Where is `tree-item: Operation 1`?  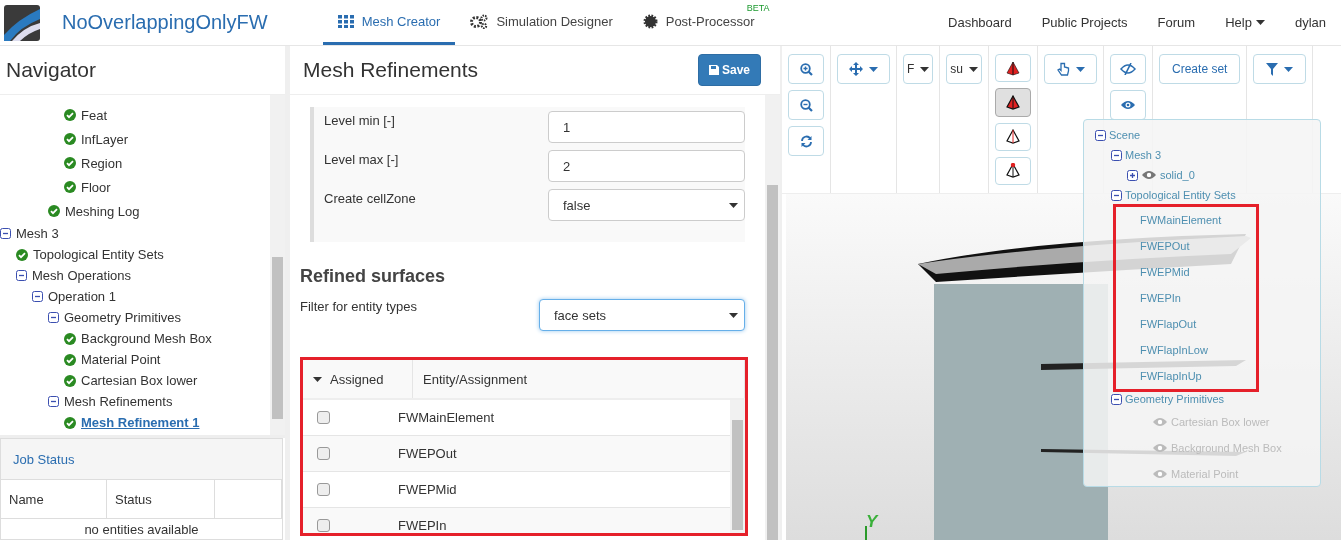 tree-item: Operation 1 is located at coordinates (74, 296).